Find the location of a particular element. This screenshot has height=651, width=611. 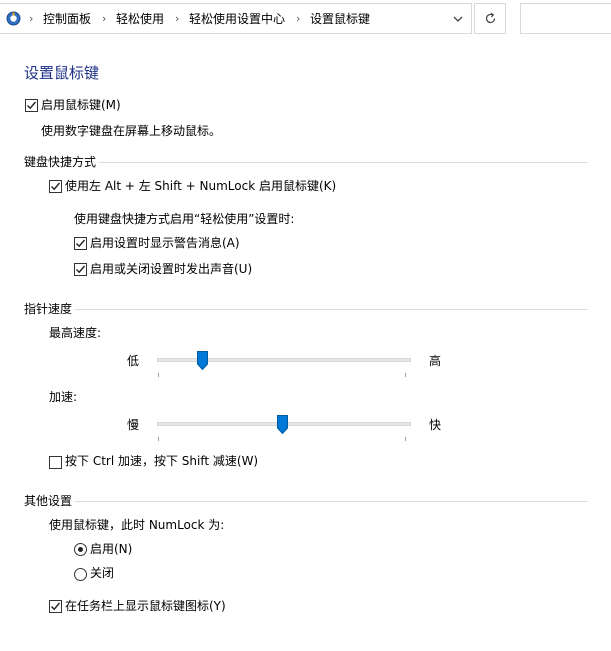

refresh-button is located at coordinates (490, 18).